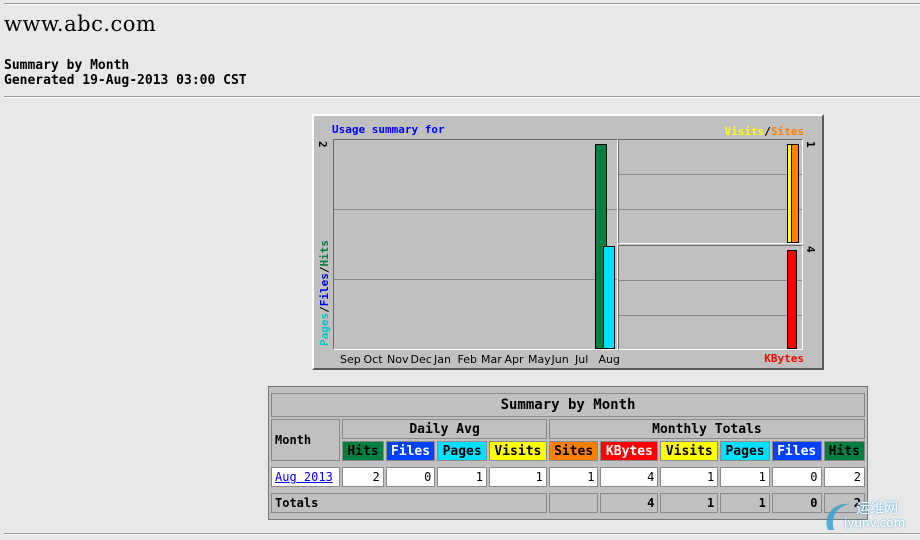 This screenshot has width=920, height=540. What do you see at coordinates (67, 65) in the screenshot?
I see `summary-title: Summary by Month` at bounding box center [67, 65].